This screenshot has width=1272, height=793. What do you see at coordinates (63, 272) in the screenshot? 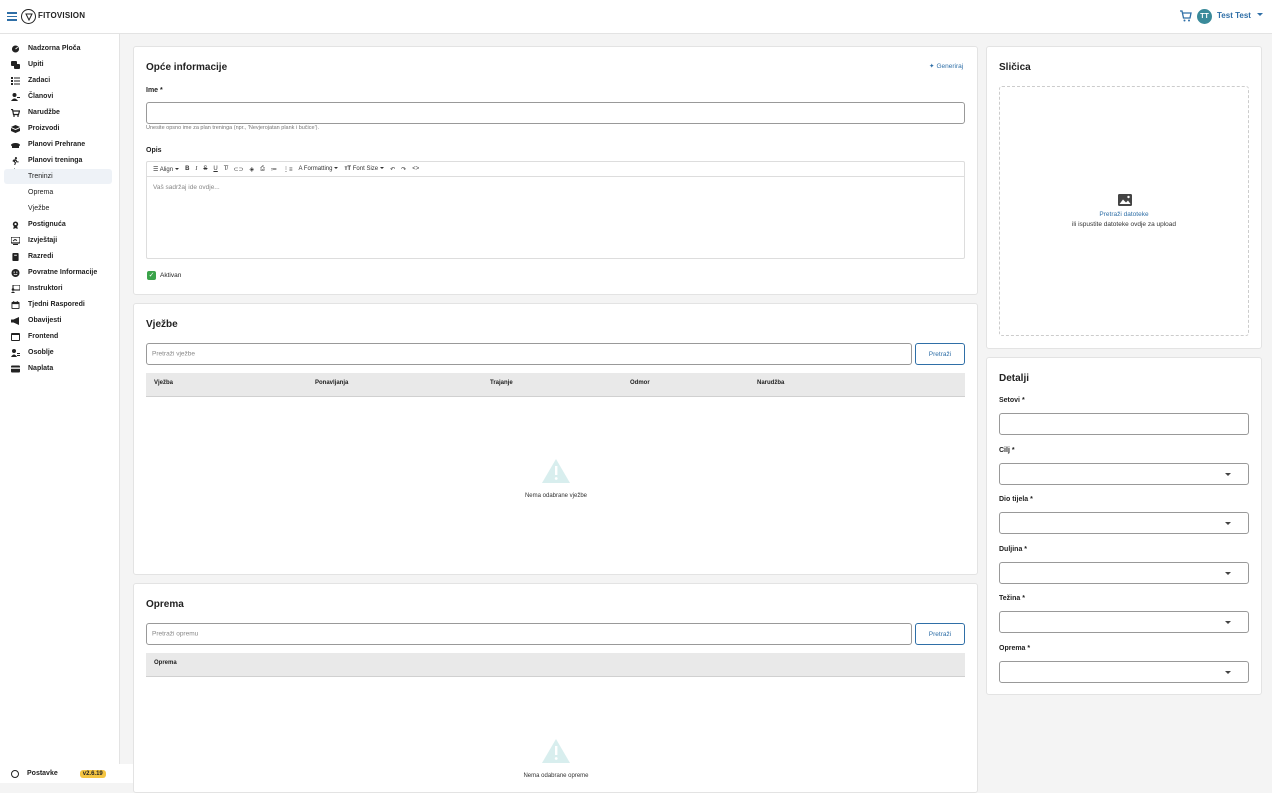
I see `sidebar-item-label: Povratne Informacije` at bounding box center [63, 272].